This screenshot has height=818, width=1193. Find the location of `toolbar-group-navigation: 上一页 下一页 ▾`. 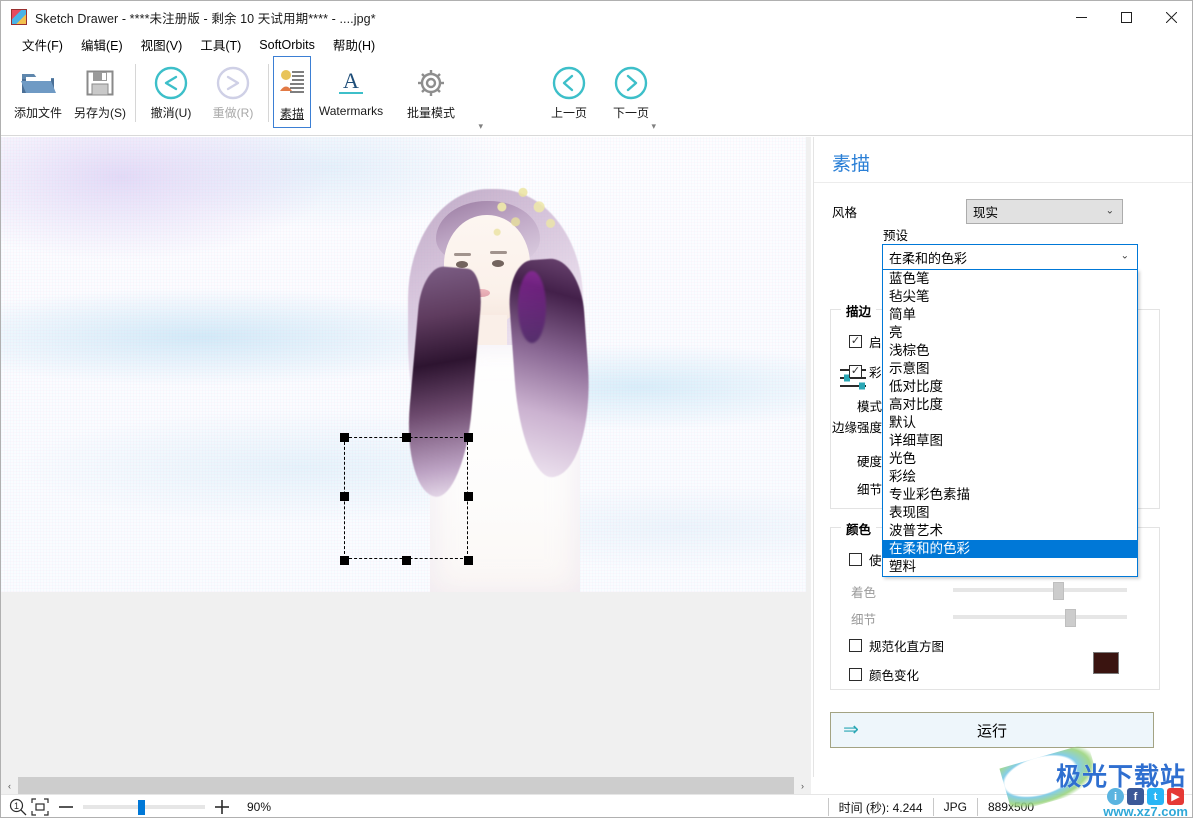

toolbar-group-navigation: 上一页 下一页 ▾ is located at coordinates (580, 95).